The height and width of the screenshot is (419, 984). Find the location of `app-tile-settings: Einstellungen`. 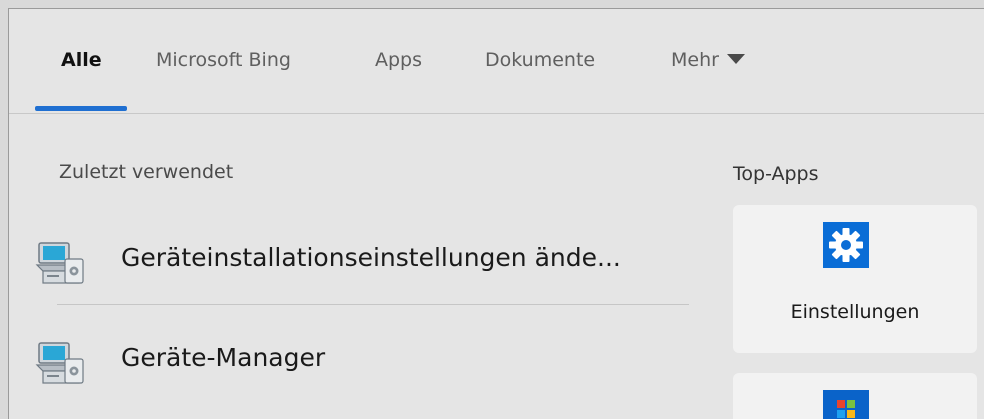

app-tile-settings: Einstellungen is located at coordinates (855, 279).